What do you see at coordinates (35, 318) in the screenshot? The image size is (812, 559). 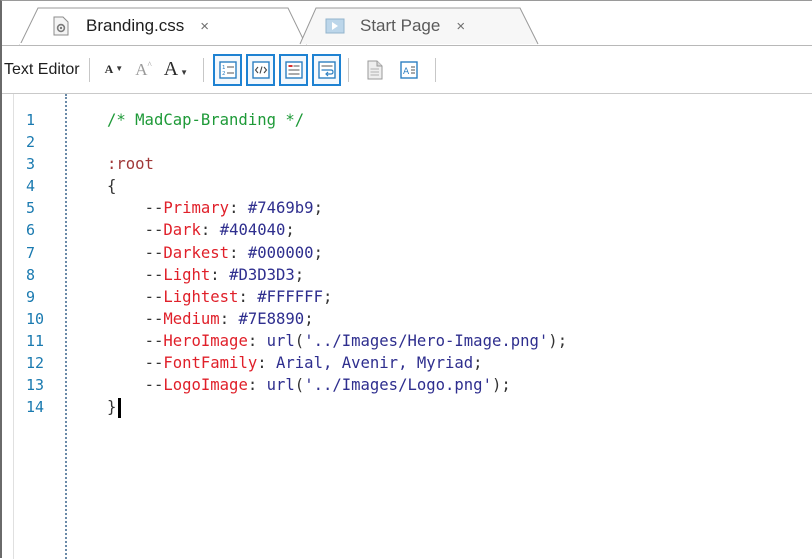 I see `line-number: 10` at bounding box center [35, 318].